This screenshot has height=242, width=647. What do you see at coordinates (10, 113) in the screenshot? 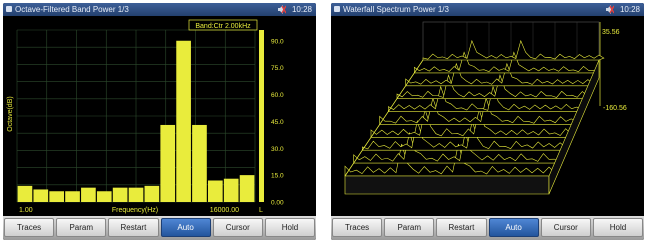
I see `y-axis-label: Octave(dB)` at bounding box center [10, 113].